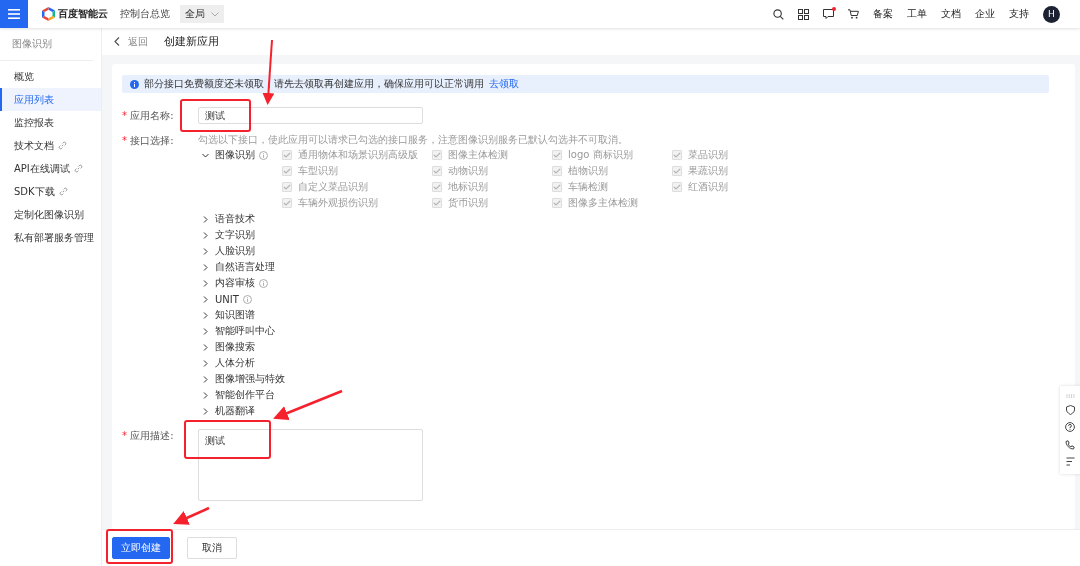 This screenshot has height=566, width=1080. What do you see at coordinates (145, 14) in the screenshot?
I see `console-link: 控制台总览` at bounding box center [145, 14].